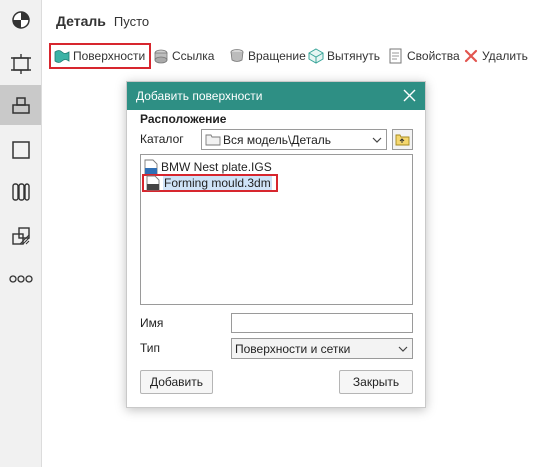 The width and height of the screenshot is (538, 467). I want to click on part-icon, so click(20, 20).